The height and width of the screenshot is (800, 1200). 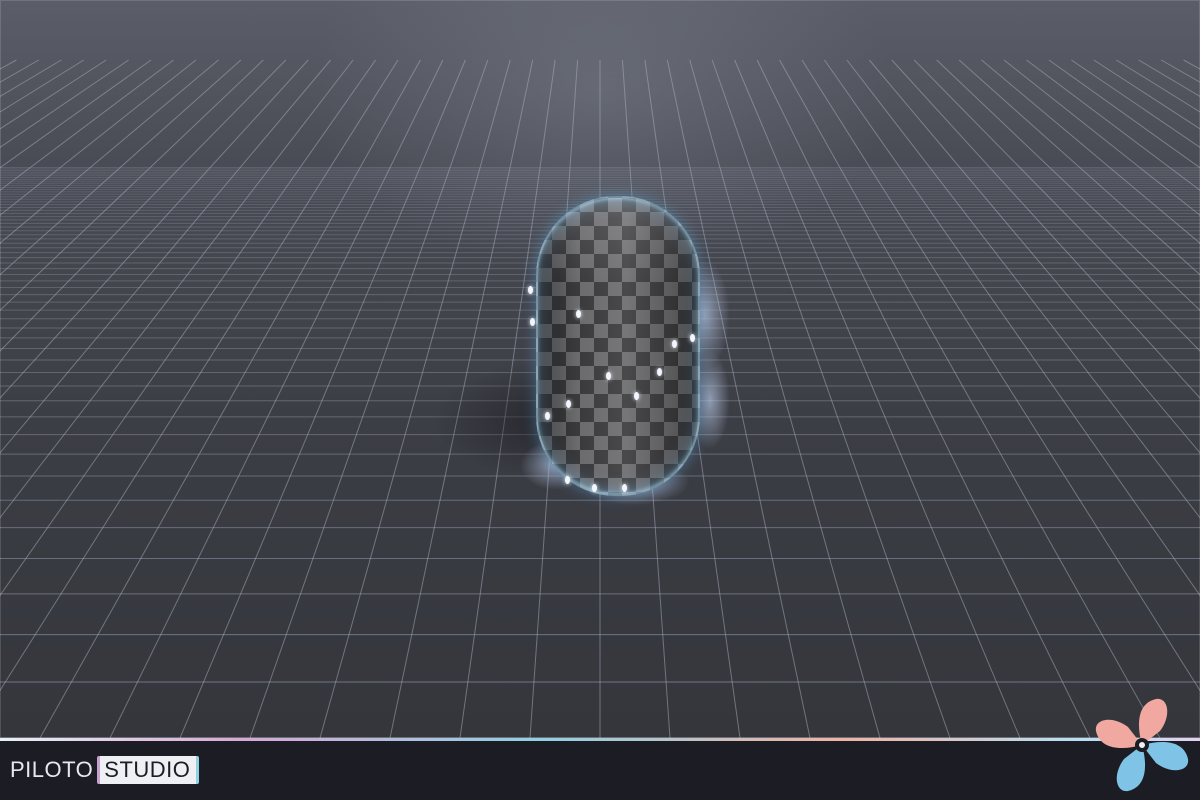 I want to click on accent-line, so click(x=600, y=739).